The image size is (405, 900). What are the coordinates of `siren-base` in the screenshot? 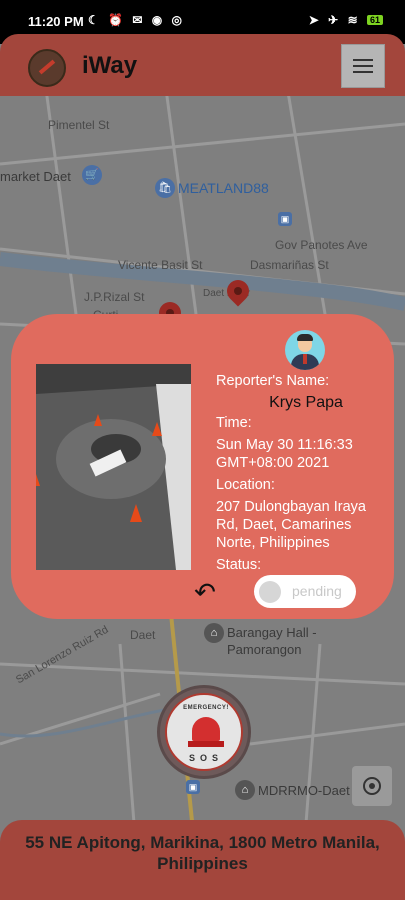 It's located at (206, 744).